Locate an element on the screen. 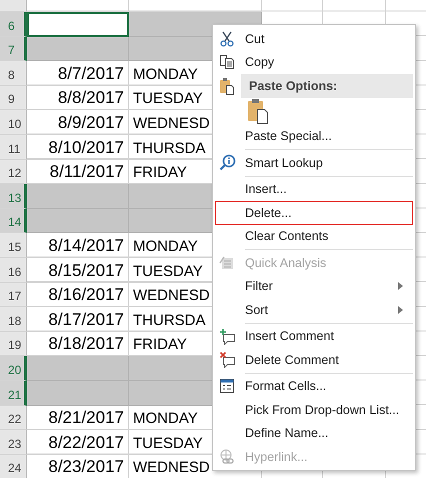 The width and height of the screenshot is (426, 478). table-cell: 8/14/2017 is located at coordinates (78, 245).